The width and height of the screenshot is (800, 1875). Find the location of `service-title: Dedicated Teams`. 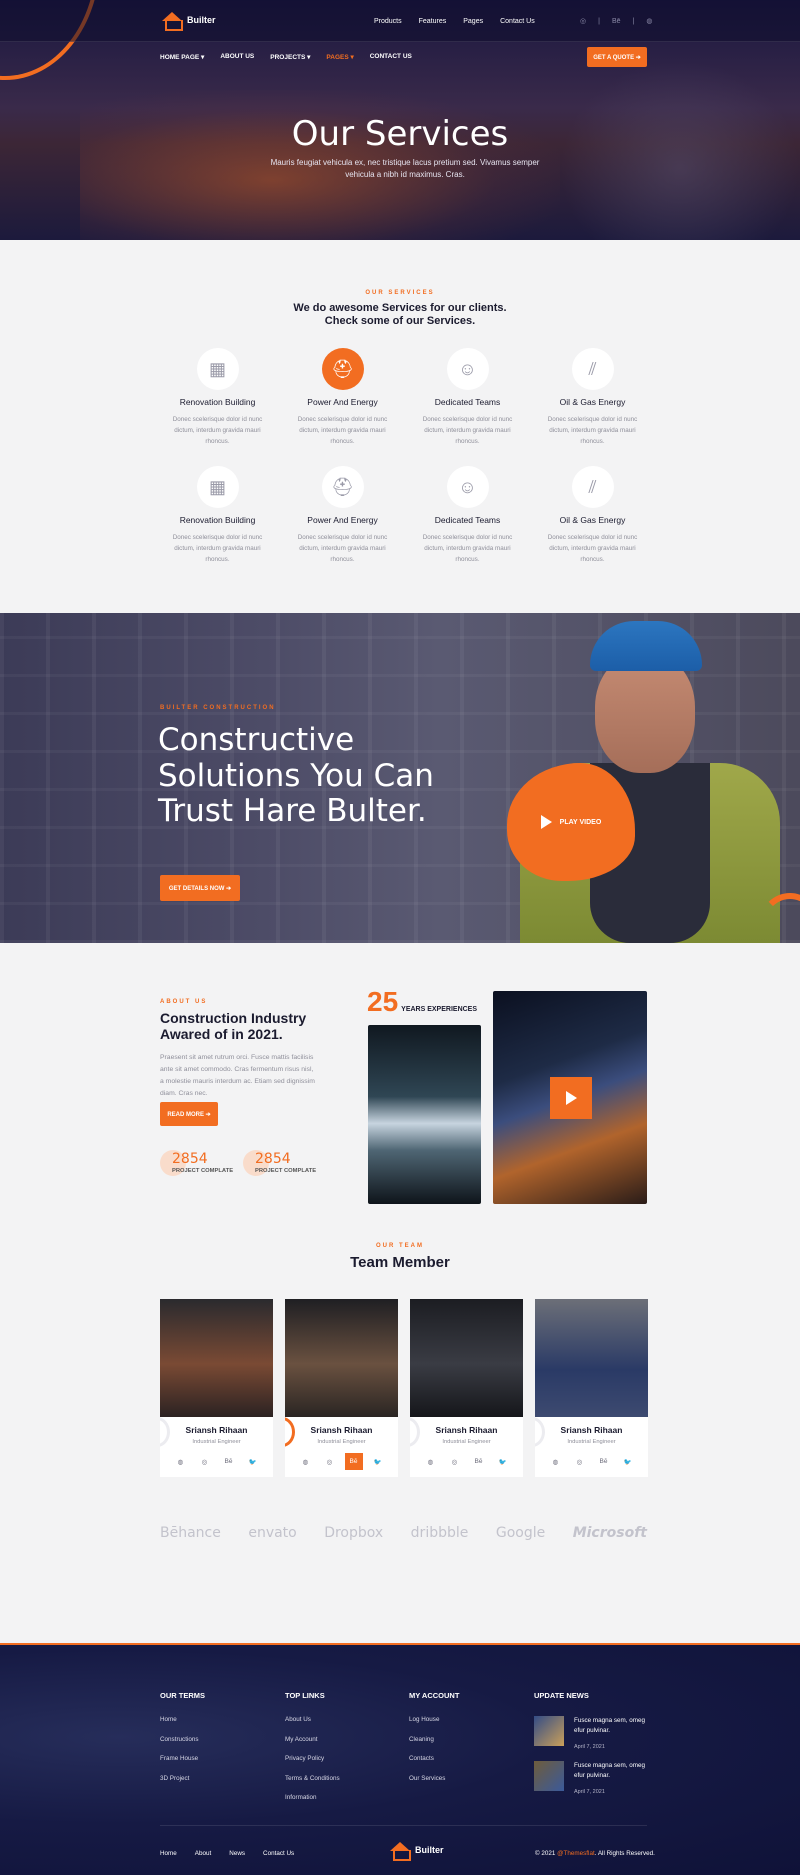

service-title: Dedicated Teams is located at coordinates (467, 520).